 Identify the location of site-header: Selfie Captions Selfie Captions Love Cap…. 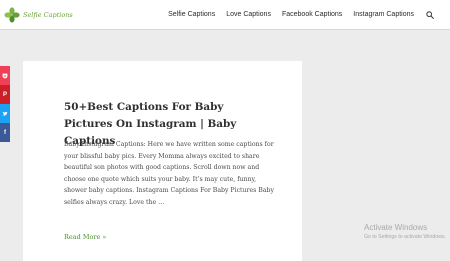
(225, 15).